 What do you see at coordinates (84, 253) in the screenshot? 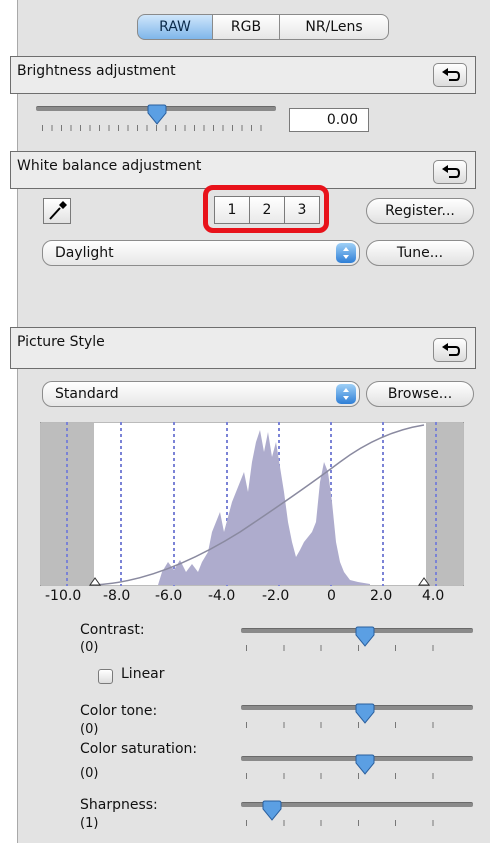
I see `white-balance-preset-value: Daylight` at bounding box center [84, 253].